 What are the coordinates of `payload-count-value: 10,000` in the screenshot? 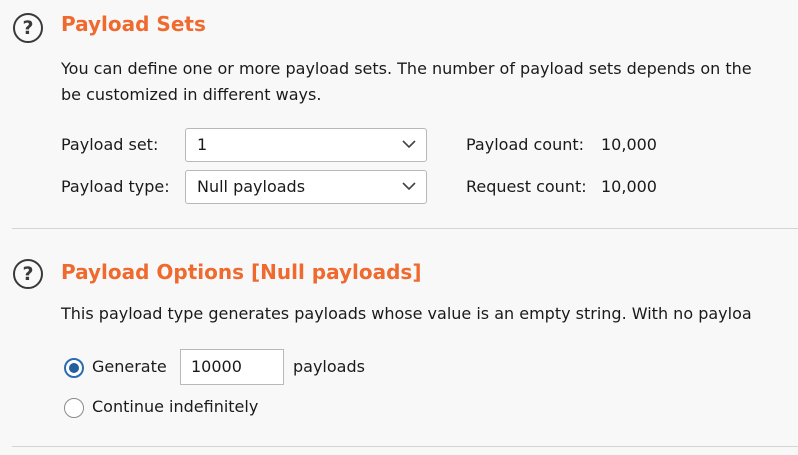 It's located at (629, 144).